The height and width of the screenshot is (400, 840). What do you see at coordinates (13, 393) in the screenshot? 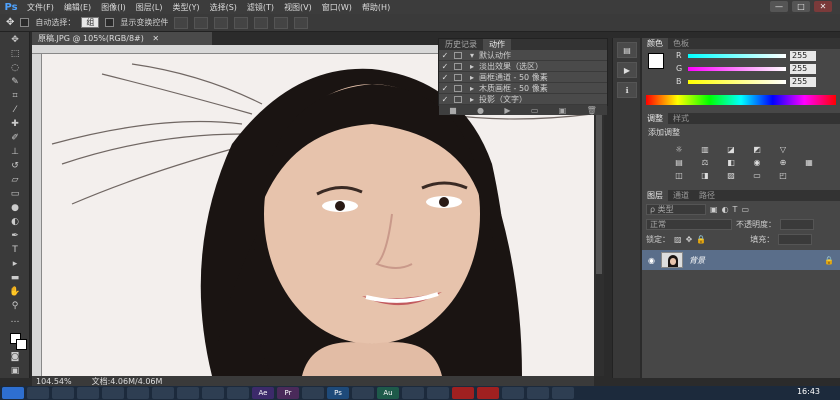
I see `start-button` at bounding box center [13, 393].